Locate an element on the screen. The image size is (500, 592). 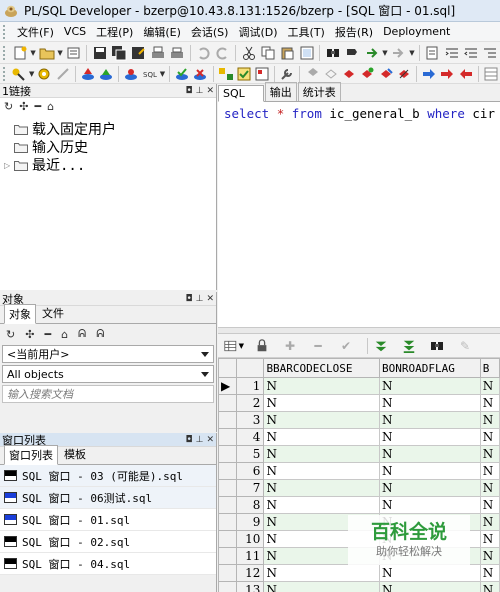
menu-project: 工程(P) is located at coordinates (114, 32).